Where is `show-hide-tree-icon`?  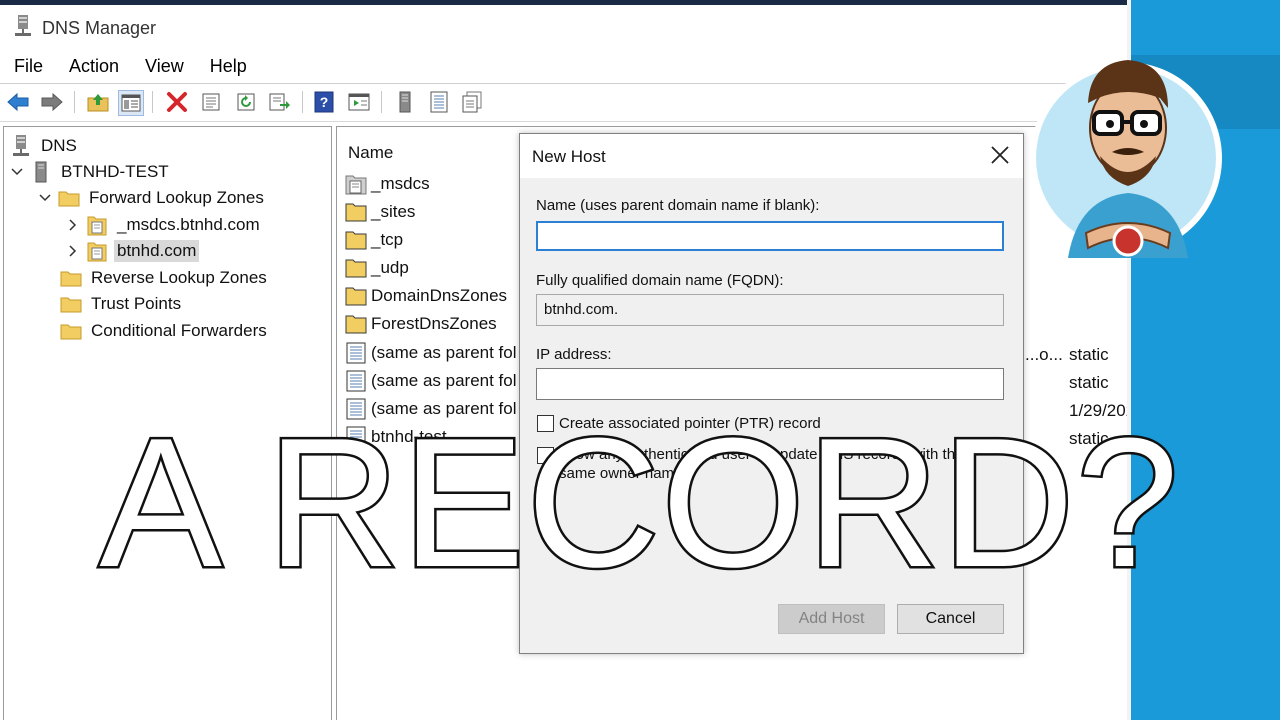
show-hide-tree-icon is located at coordinates (131, 103).